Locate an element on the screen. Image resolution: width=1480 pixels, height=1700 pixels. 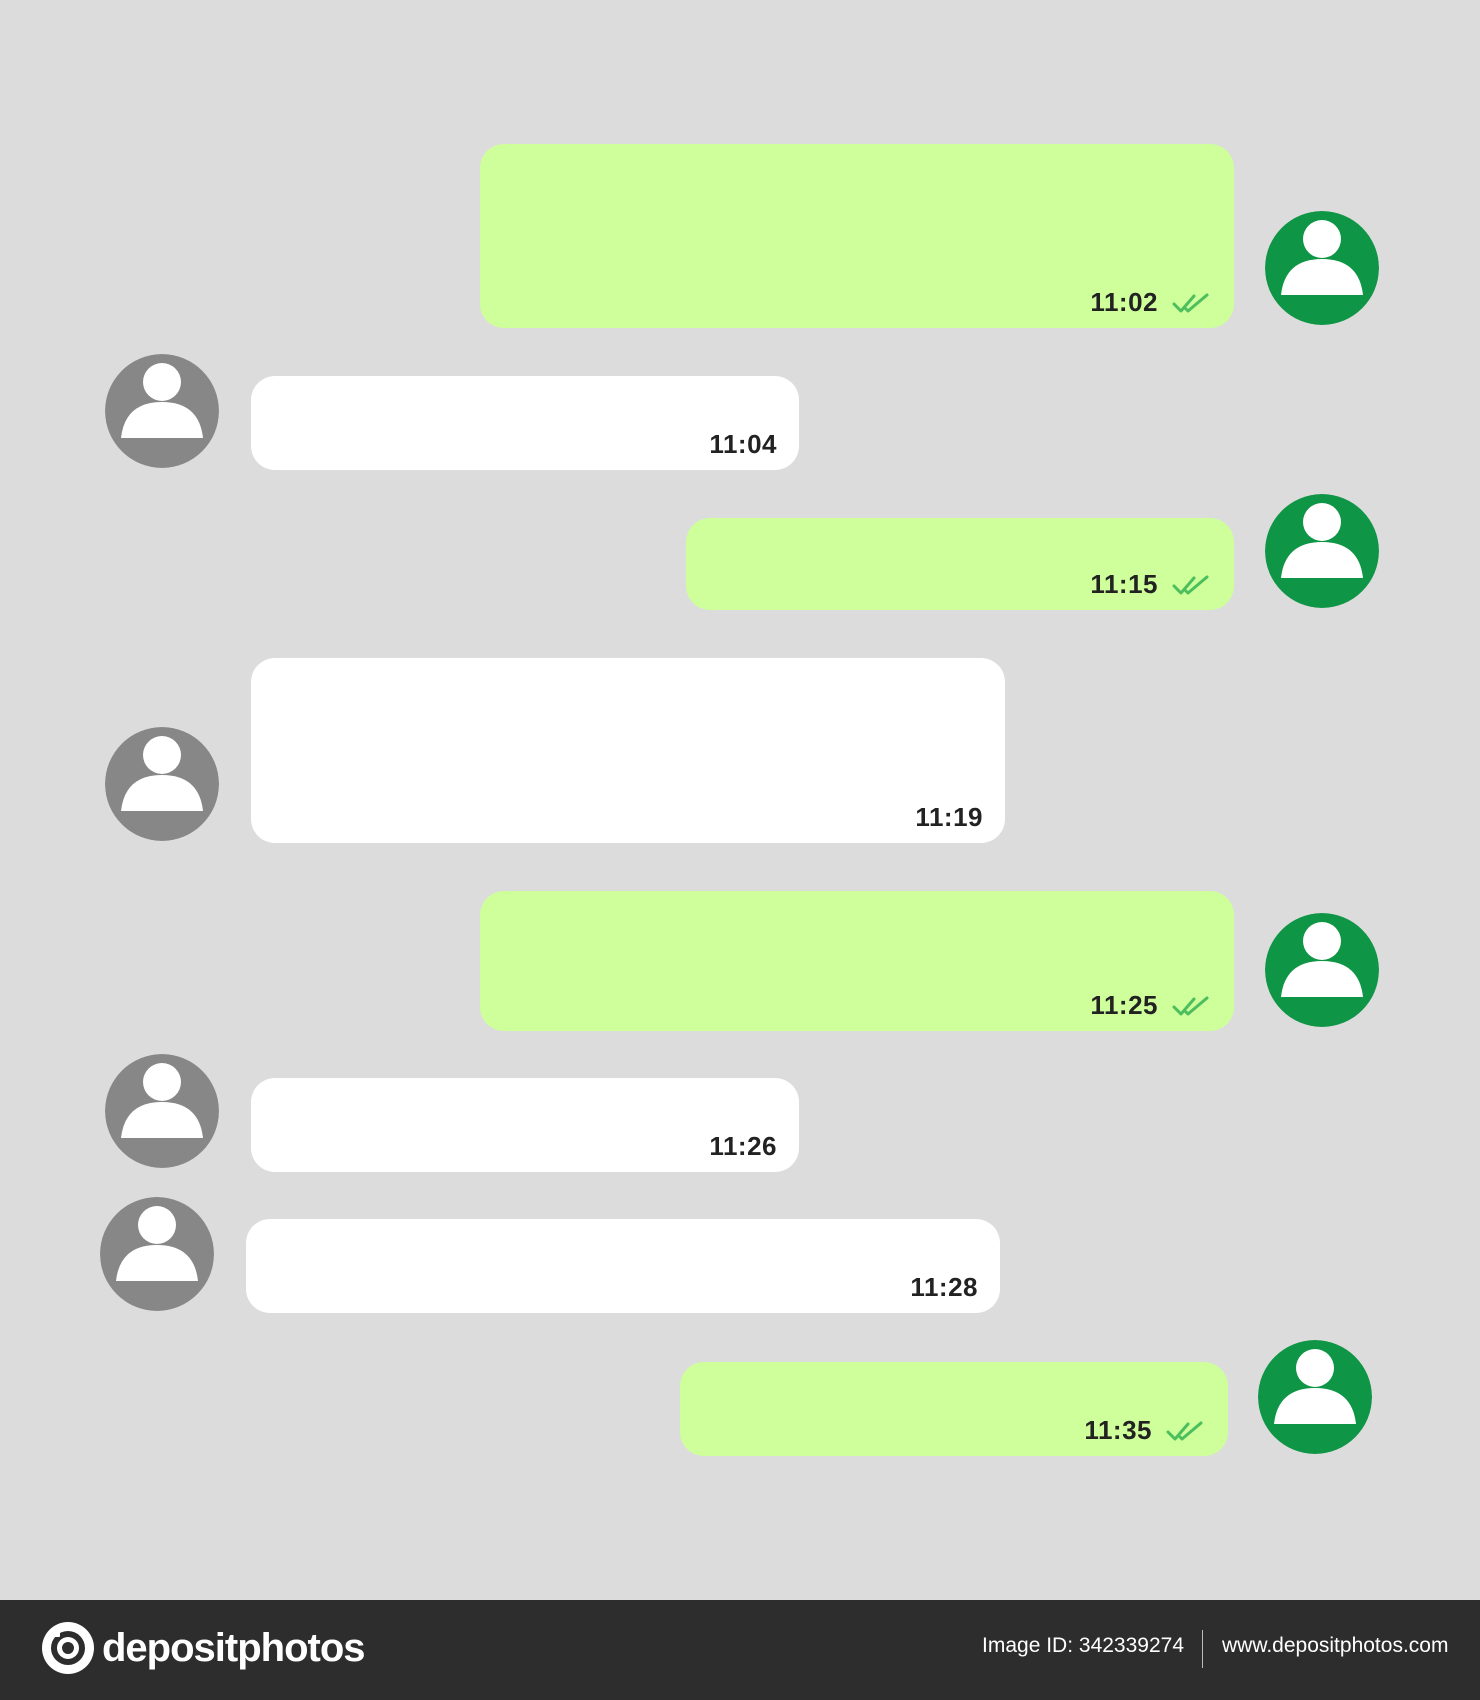
message-time: 11:35 is located at coordinates (1118, 1430).